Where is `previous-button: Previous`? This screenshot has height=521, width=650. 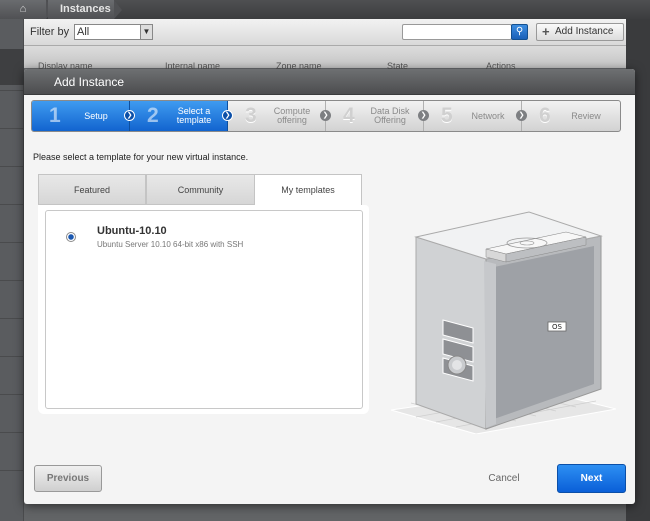 previous-button: Previous is located at coordinates (68, 478).